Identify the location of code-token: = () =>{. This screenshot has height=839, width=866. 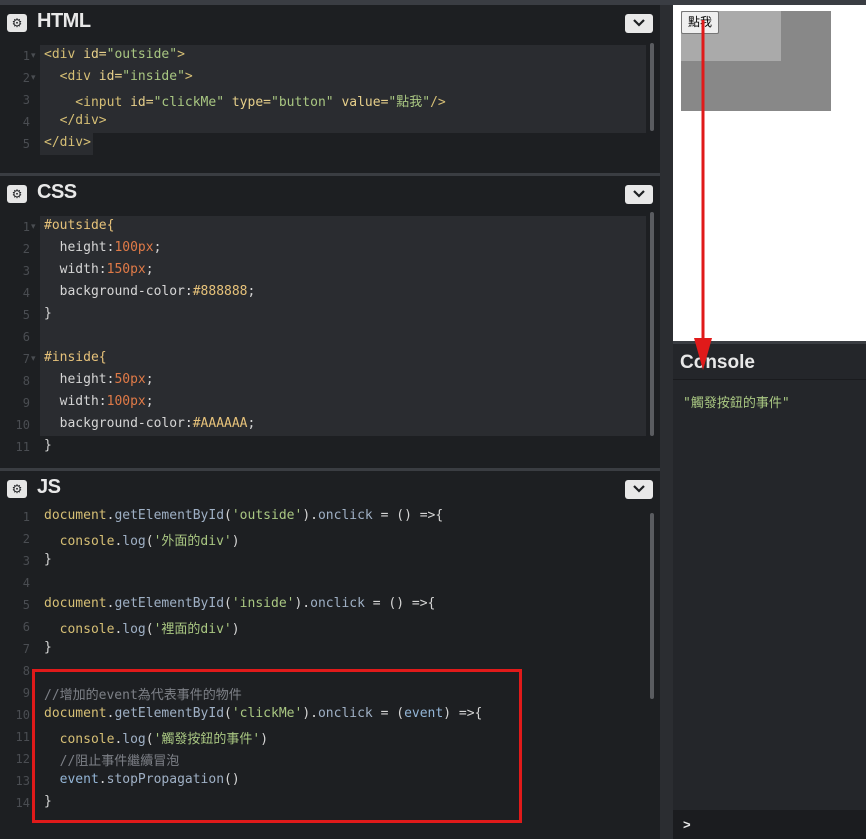
(408, 515).